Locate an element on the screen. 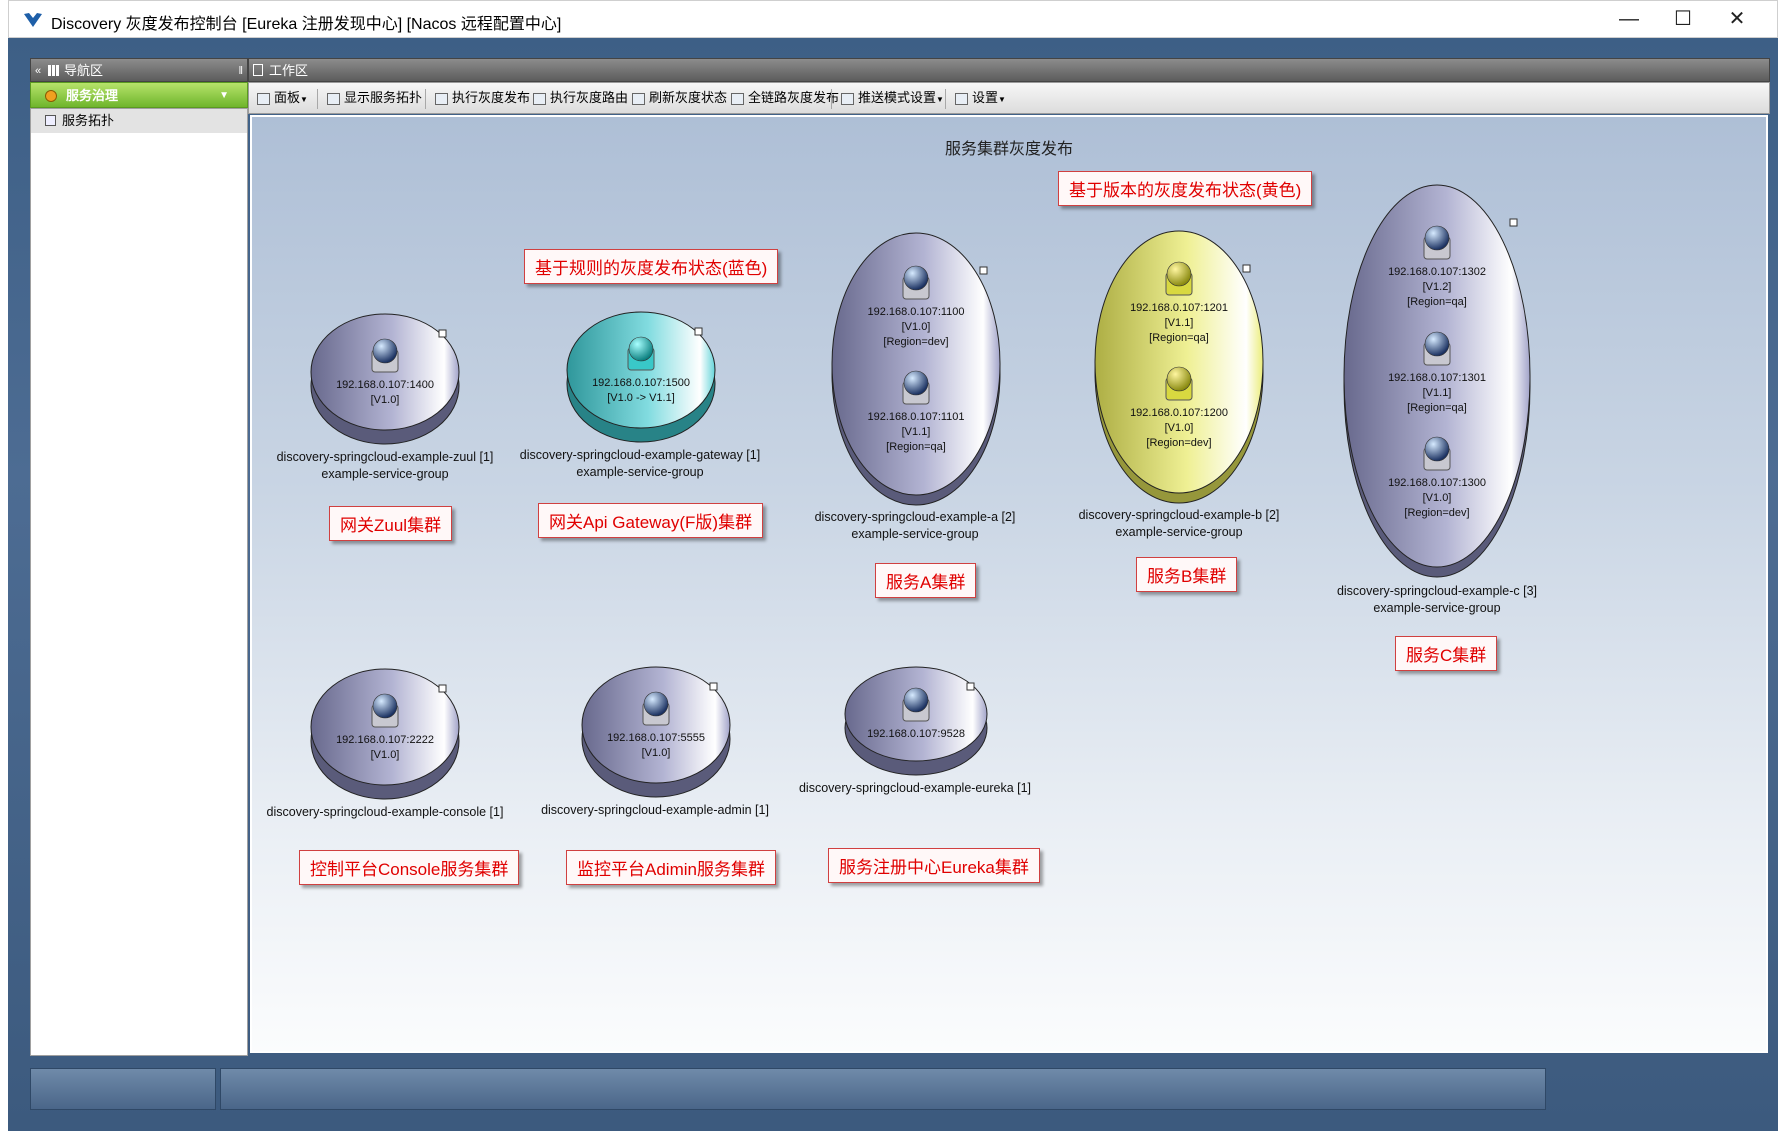  push-mode-menu-button: 推送模式设置▼ is located at coordinates (892, 98).